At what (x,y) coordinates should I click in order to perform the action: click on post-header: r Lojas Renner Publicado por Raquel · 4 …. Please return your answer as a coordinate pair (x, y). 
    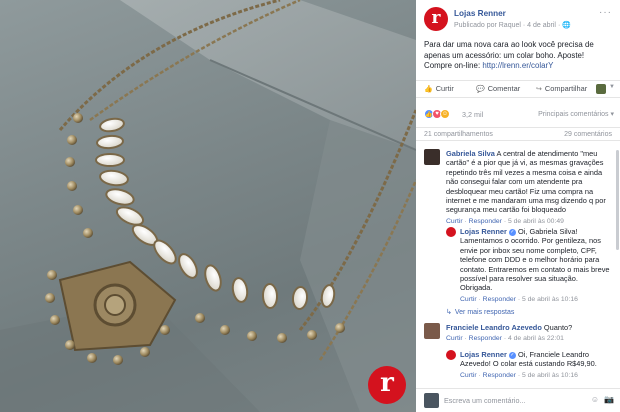
    Looking at the image, I should click on (519, 20).